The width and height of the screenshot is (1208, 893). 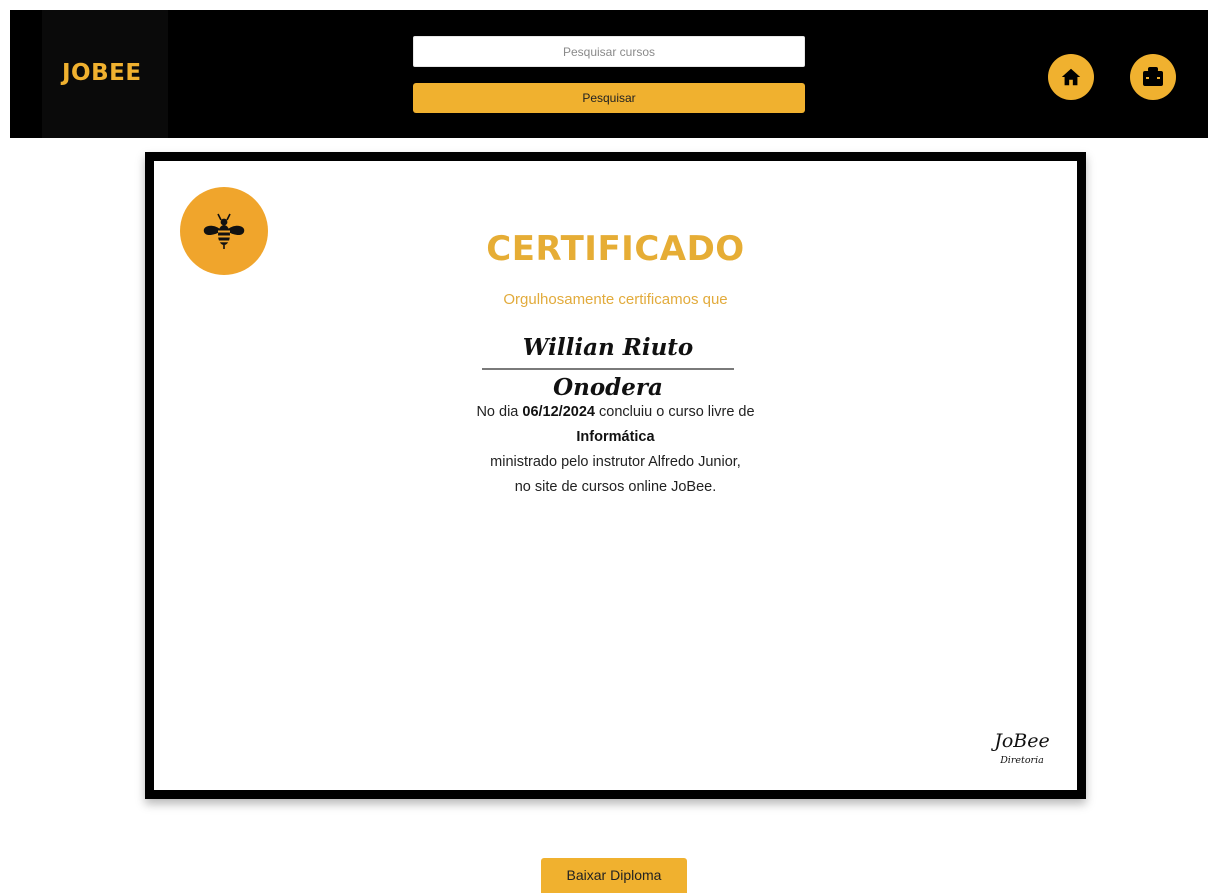 I want to click on home-button, so click(x=1071, y=77).